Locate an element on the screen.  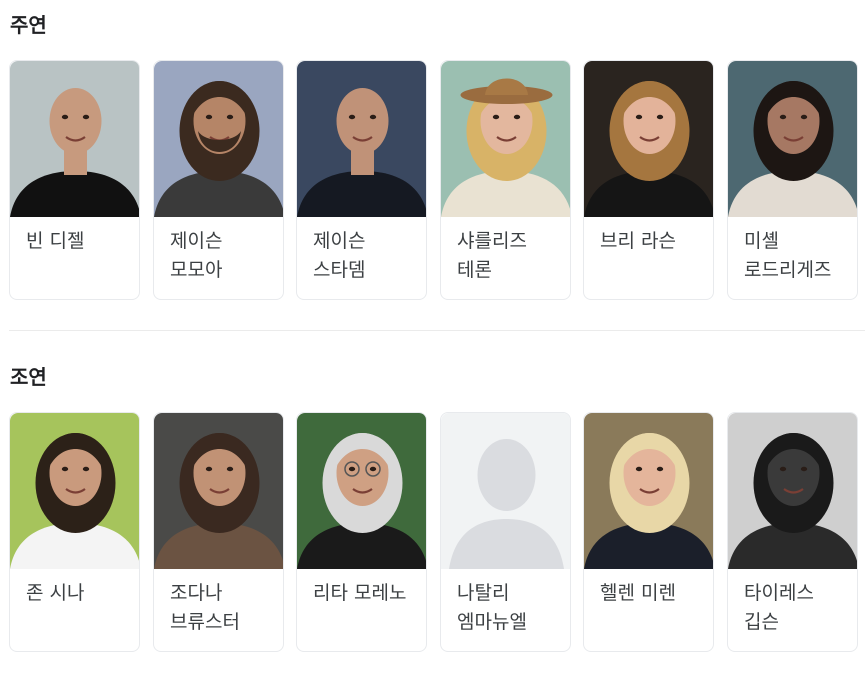
man-in-suit is located at coordinates (361, 139).